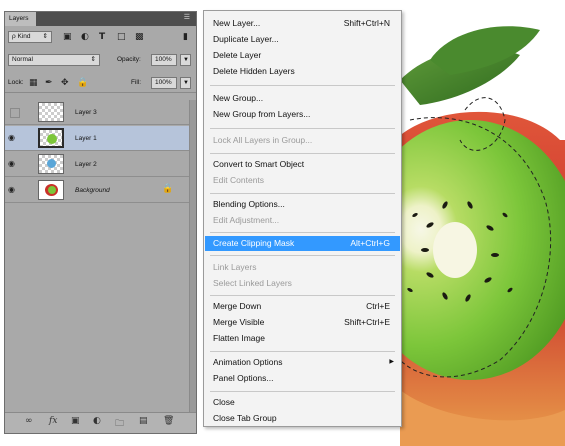  What do you see at coordinates (302, 322) in the screenshot?
I see `menu-item-merge-visible: Merge Visible Shift+Ctrl+E` at bounding box center [302, 322].